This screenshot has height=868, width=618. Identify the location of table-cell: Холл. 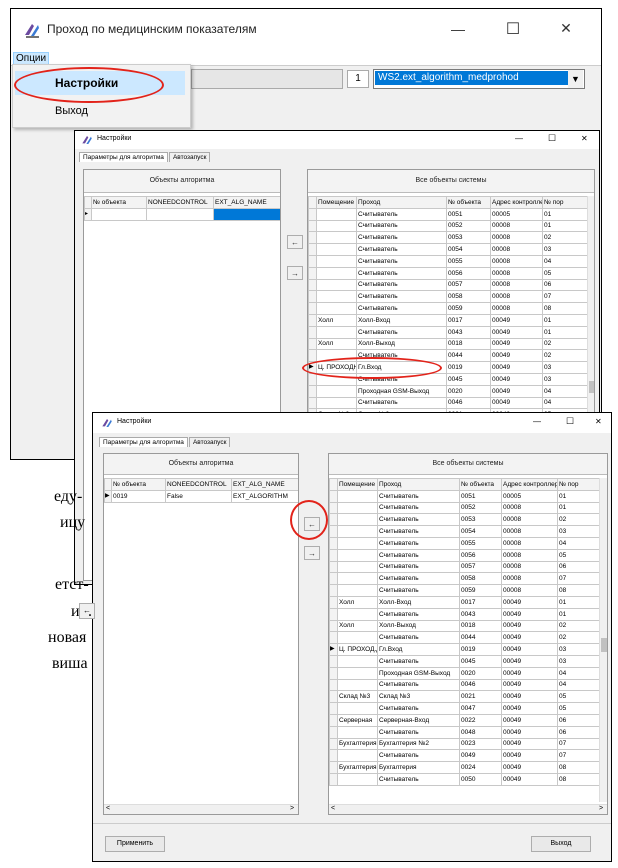
(336, 320).